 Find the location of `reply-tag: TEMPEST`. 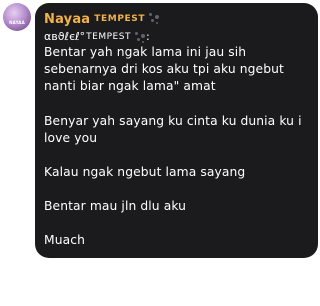

reply-tag: TEMPEST is located at coordinates (108, 37).